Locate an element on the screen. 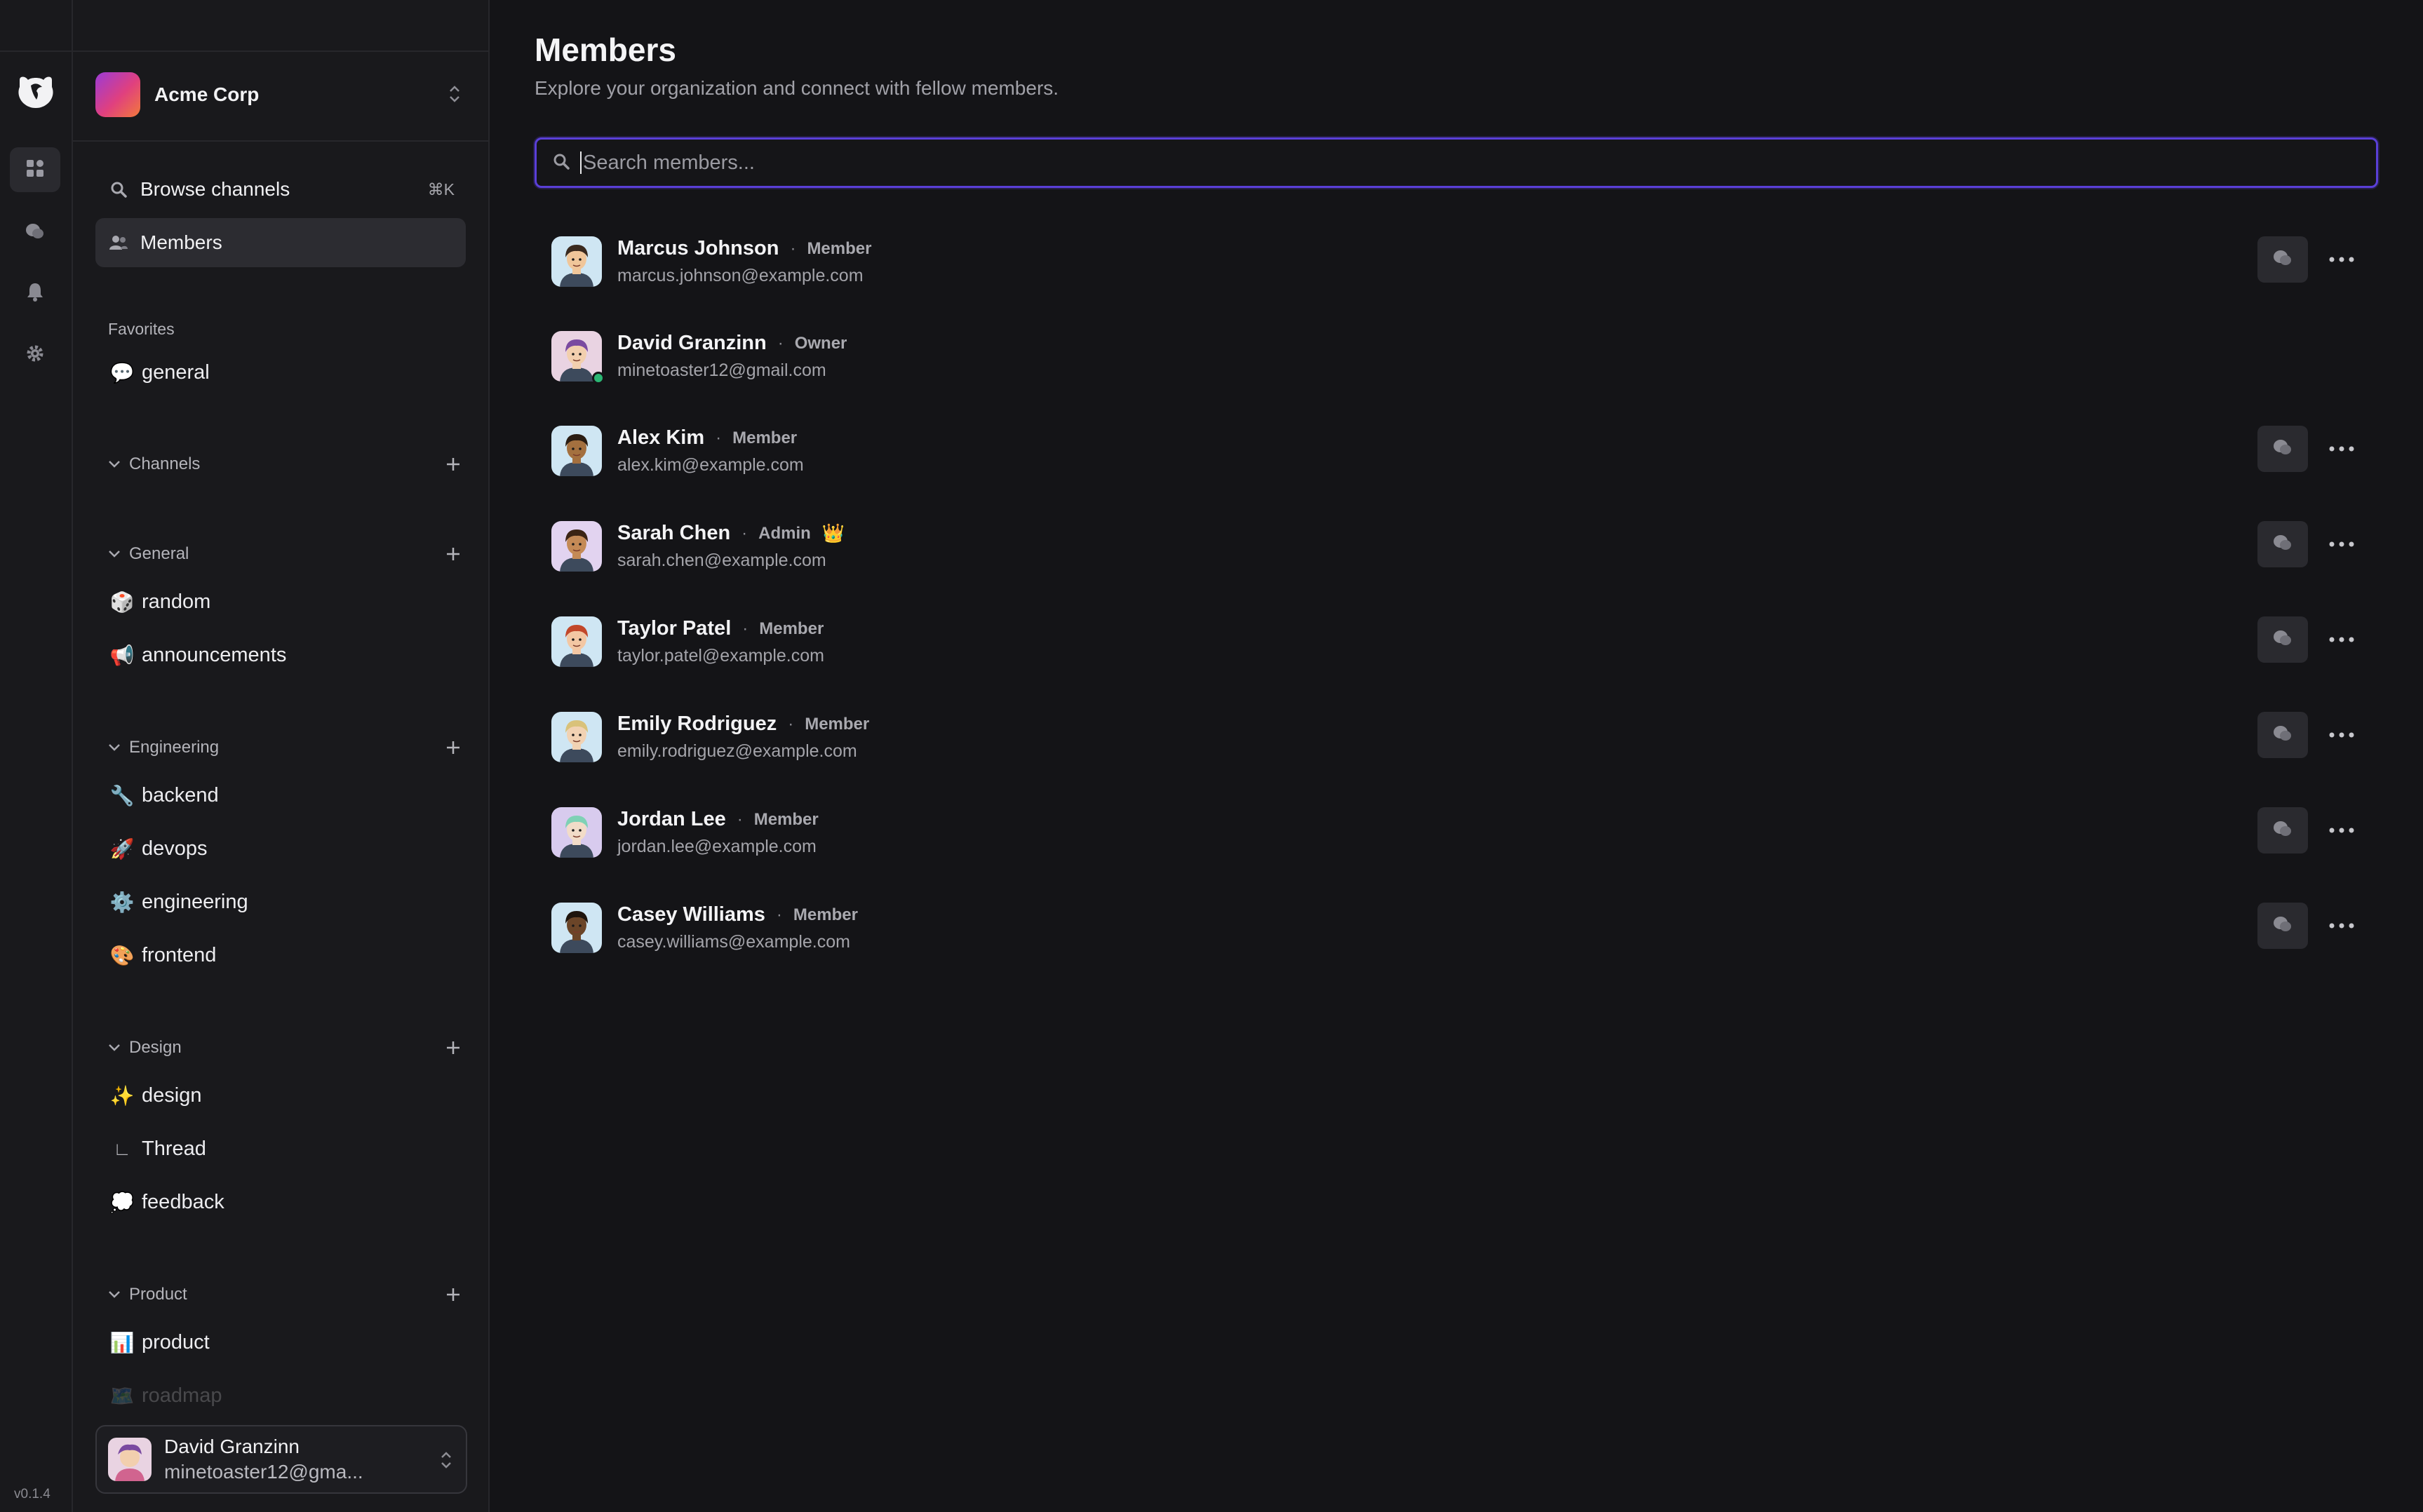 This screenshot has width=2423, height=1512. rail-messages-button is located at coordinates (35, 232).